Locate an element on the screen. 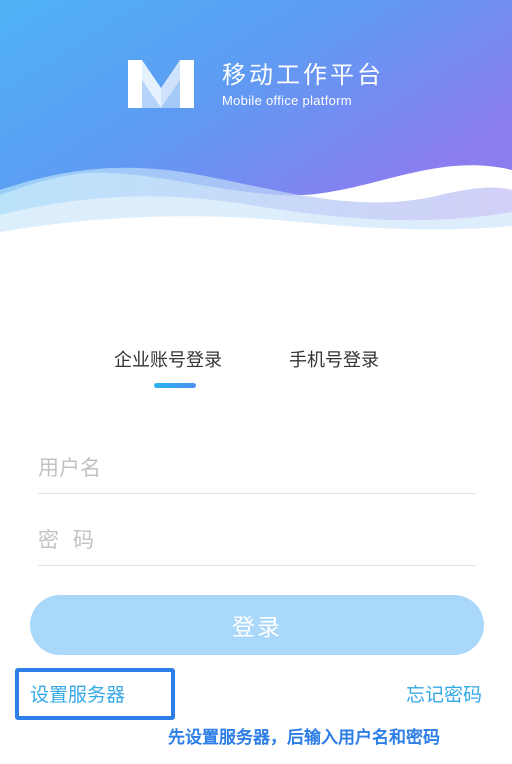  forgot-password-link: 忘记密码 is located at coordinates (444, 695).